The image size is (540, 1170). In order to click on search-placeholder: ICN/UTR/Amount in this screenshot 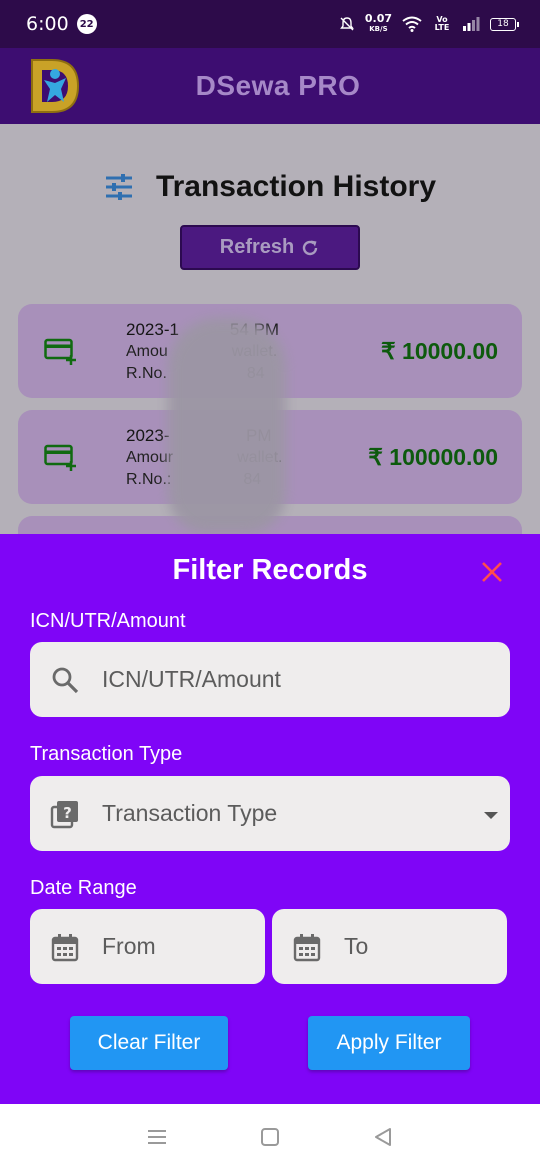, I will do `click(191, 679)`.